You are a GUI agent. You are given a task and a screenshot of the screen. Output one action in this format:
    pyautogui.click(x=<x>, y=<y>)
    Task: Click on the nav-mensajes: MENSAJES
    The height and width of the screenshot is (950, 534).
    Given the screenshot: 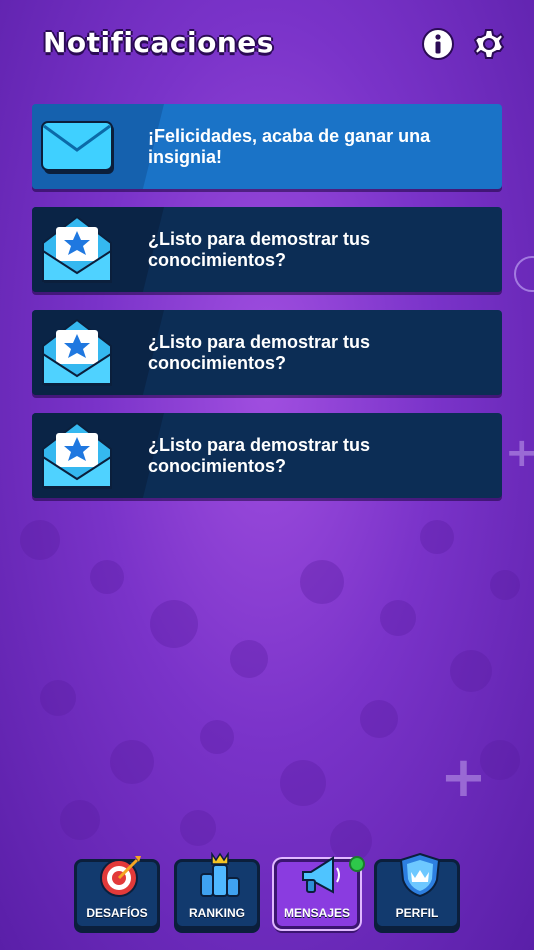 What is the action you would take?
    pyautogui.click(x=319, y=892)
    